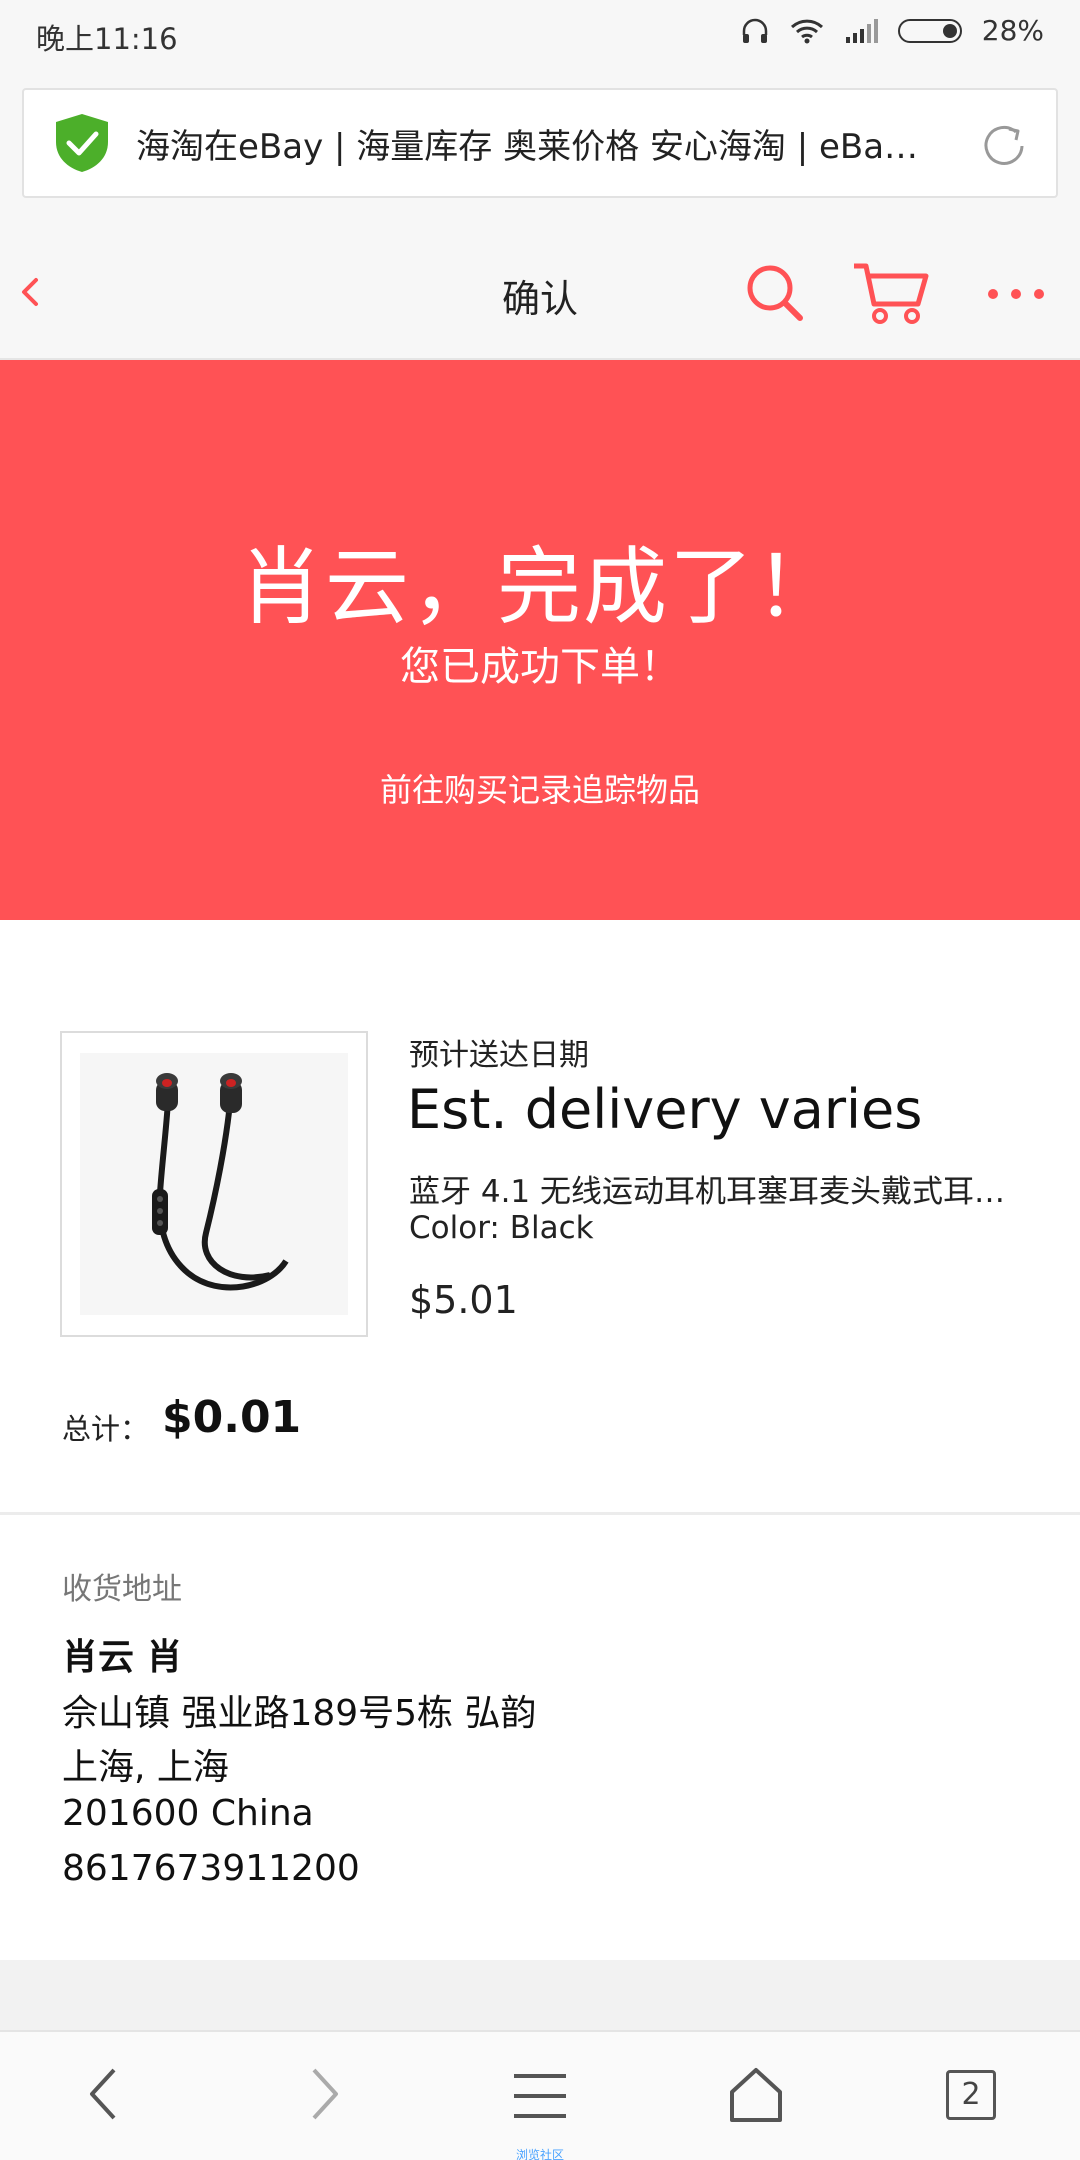 The width and height of the screenshot is (1080, 2160). What do you see at coordinates (324, 2096) in the screenshot?
I see `forward-arrow-icon` at bounding box center [324, 2096].